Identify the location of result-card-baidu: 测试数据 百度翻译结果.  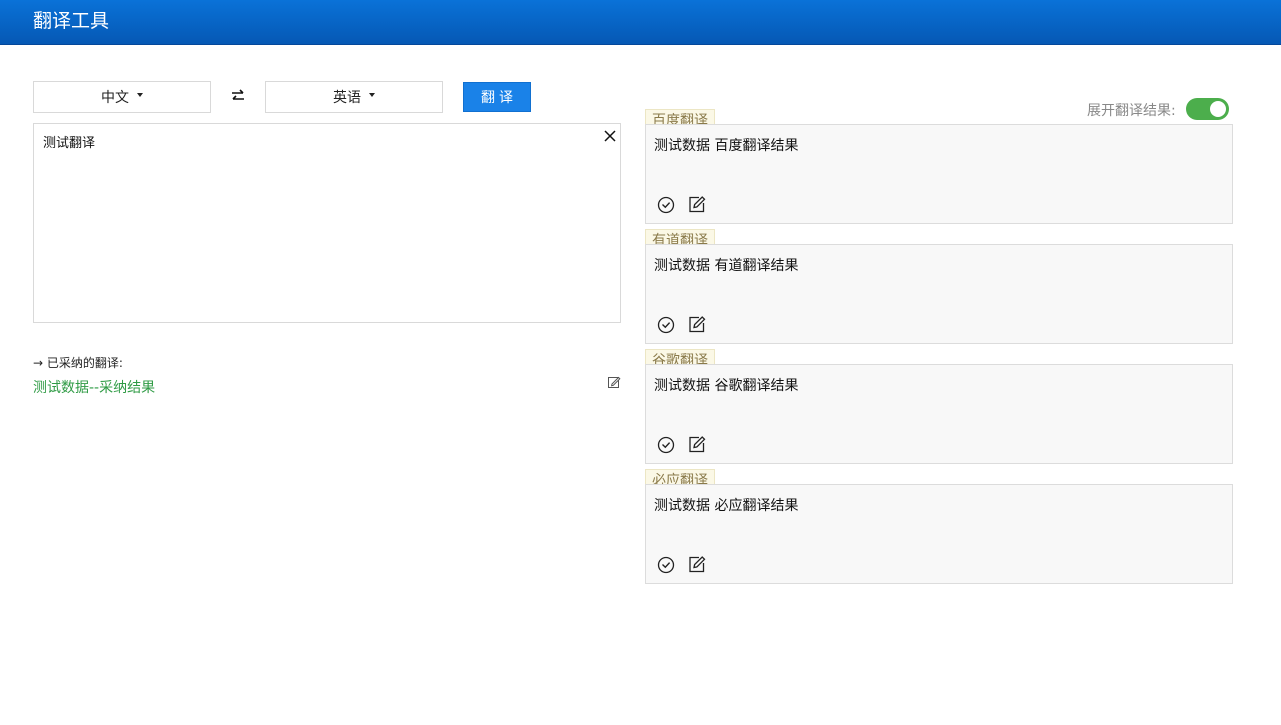
(939, 174).